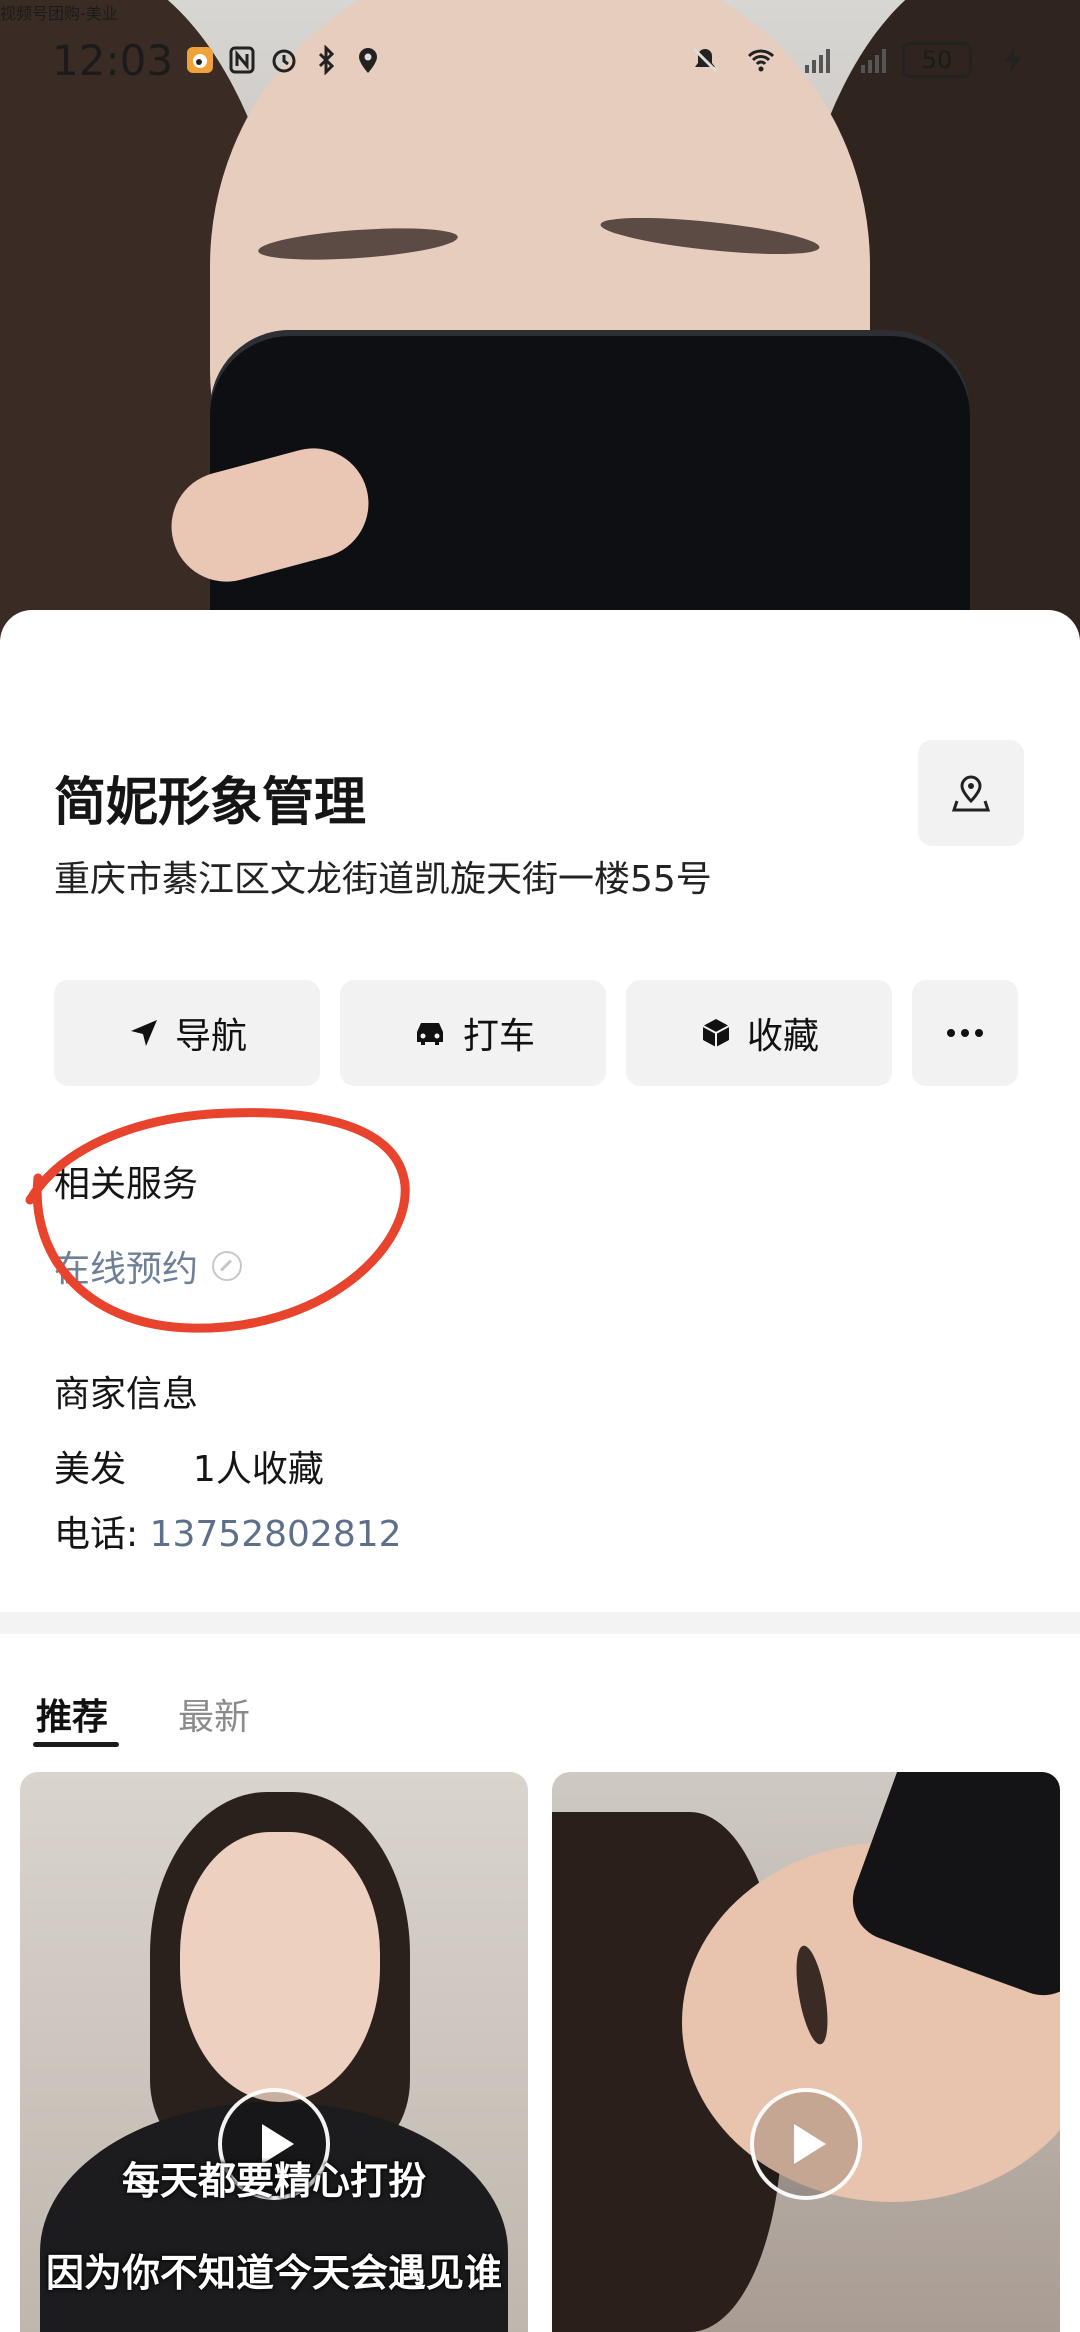 The height and width of the screenshot is (2332, 1080). Describe the element at coordinates (189, 1466) in the screenshot. I see `merchant-meta: 美发 1人收藏` at that location.